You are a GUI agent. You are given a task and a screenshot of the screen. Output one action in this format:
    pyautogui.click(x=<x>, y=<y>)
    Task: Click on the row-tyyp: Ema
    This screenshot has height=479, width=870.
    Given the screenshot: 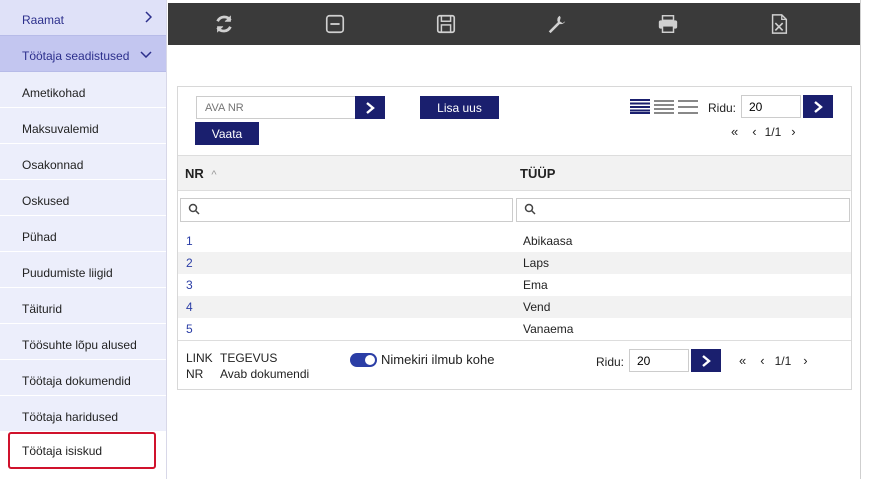 What is the action you would take?
    pyautogui.click(x=535, y=285)
    